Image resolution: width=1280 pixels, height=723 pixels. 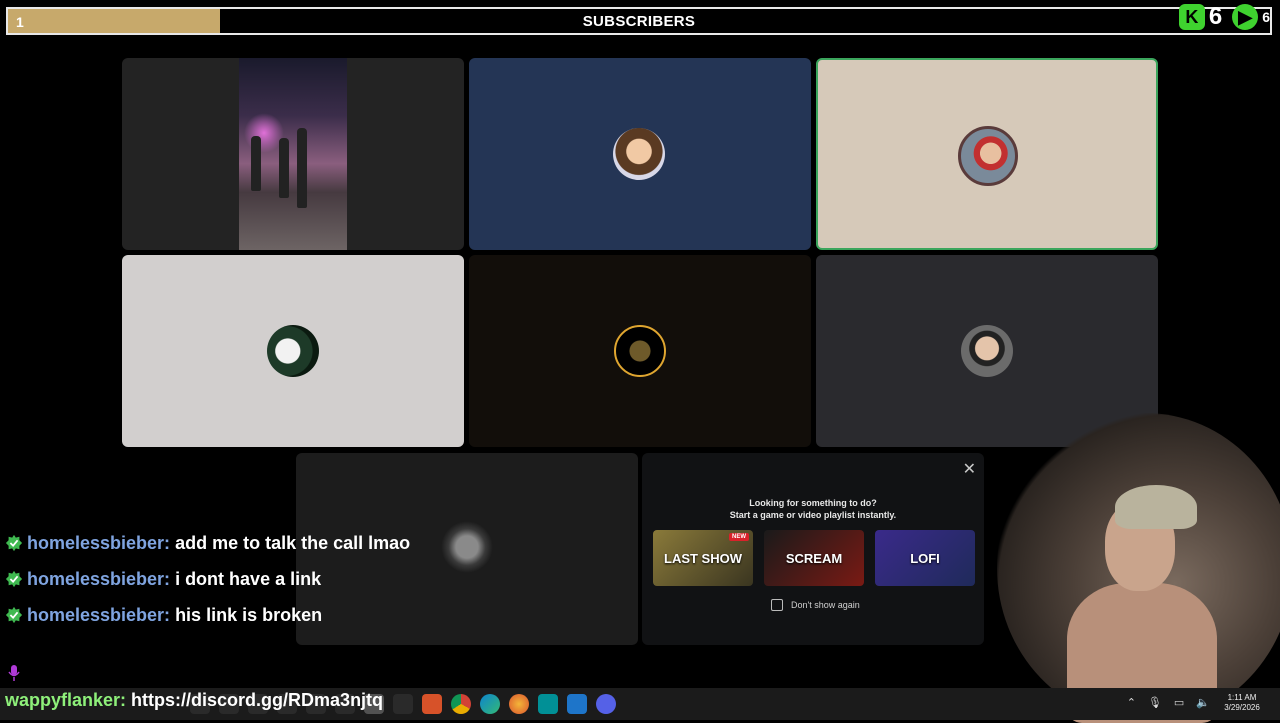 I want to click on edge-icon, so click(x=490, y=704).